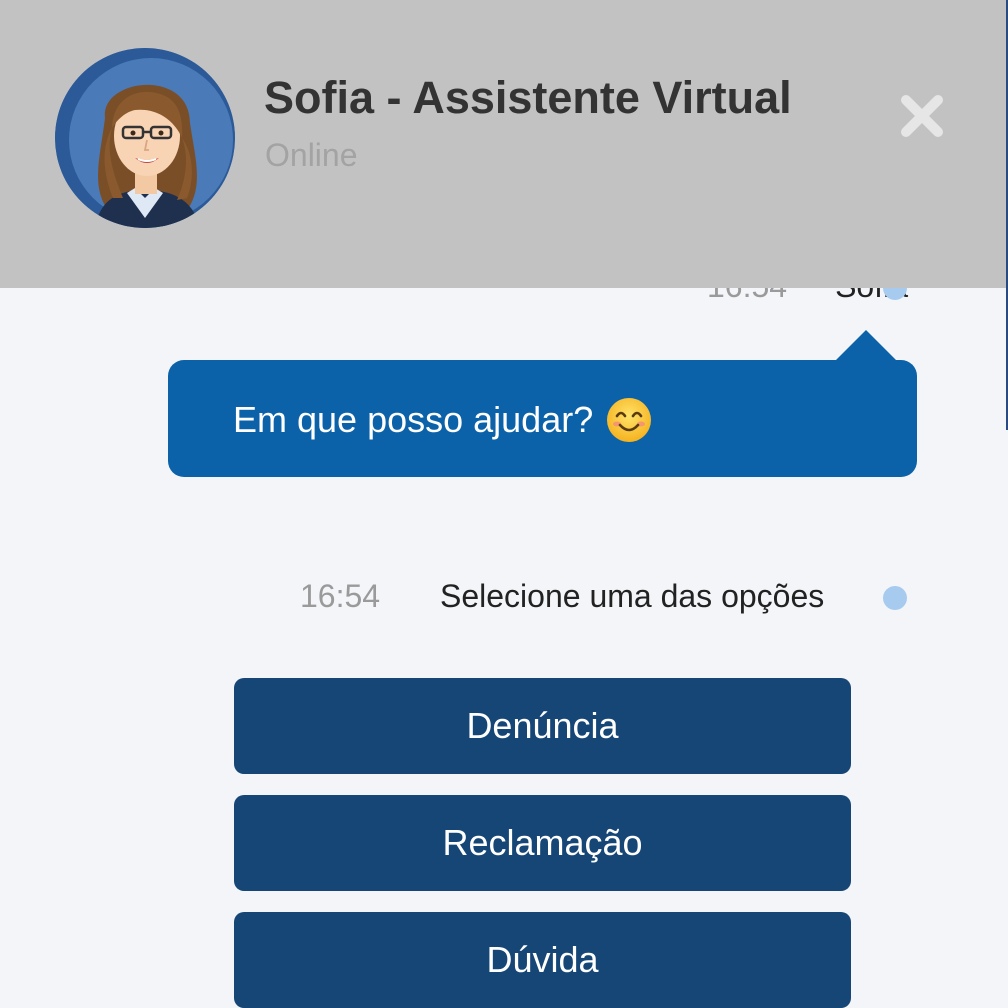 The image size is (1008, 1008). Describe the element at coordinates (340, 596) in the screenshot. I see `options-message-time: 16:54` at that location.